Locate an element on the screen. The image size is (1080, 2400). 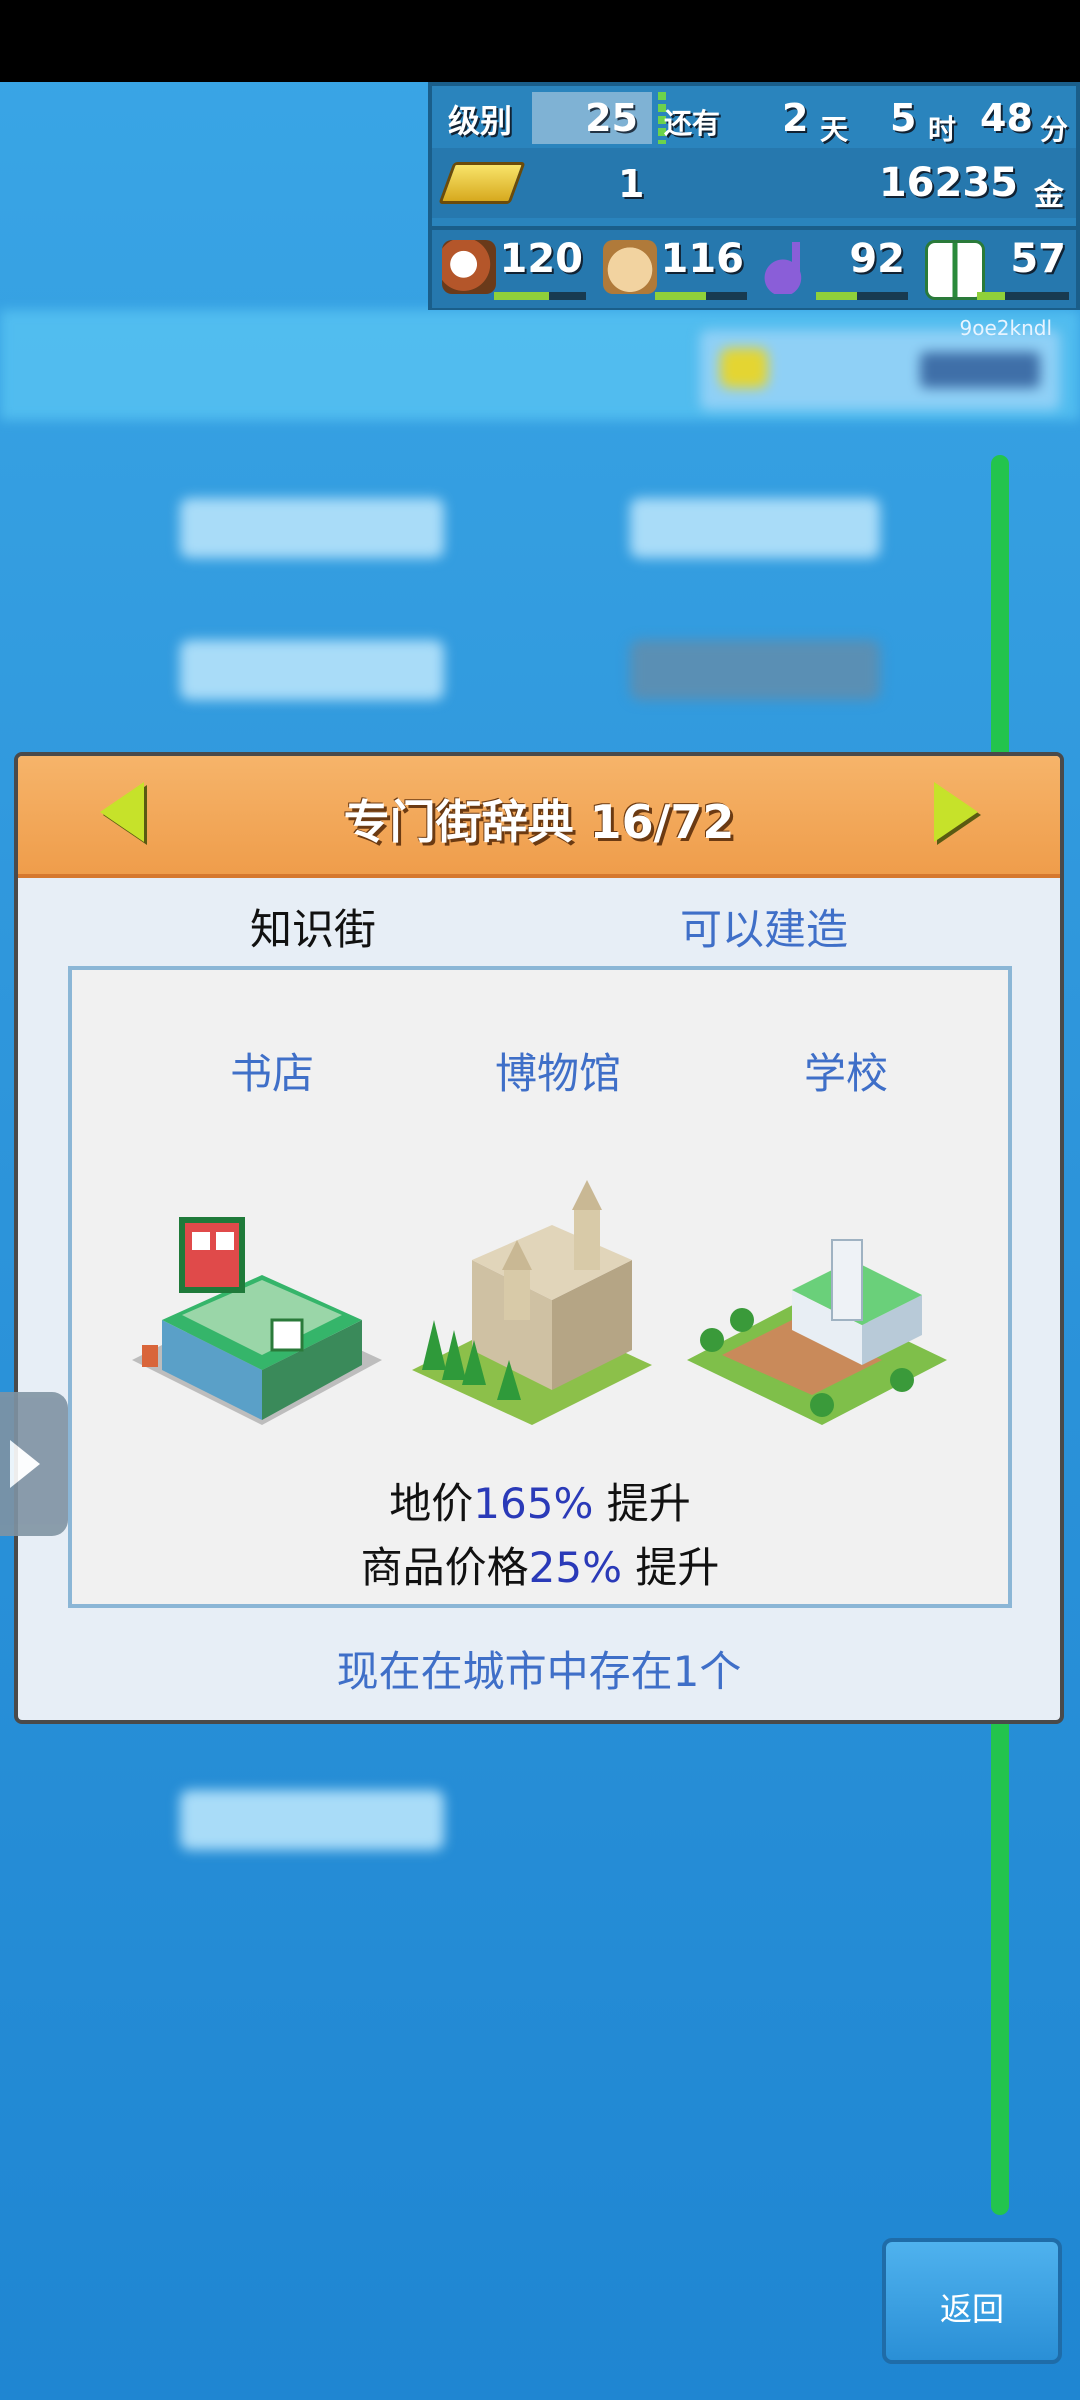
music-note-icon is located at coordinates (791, 267).